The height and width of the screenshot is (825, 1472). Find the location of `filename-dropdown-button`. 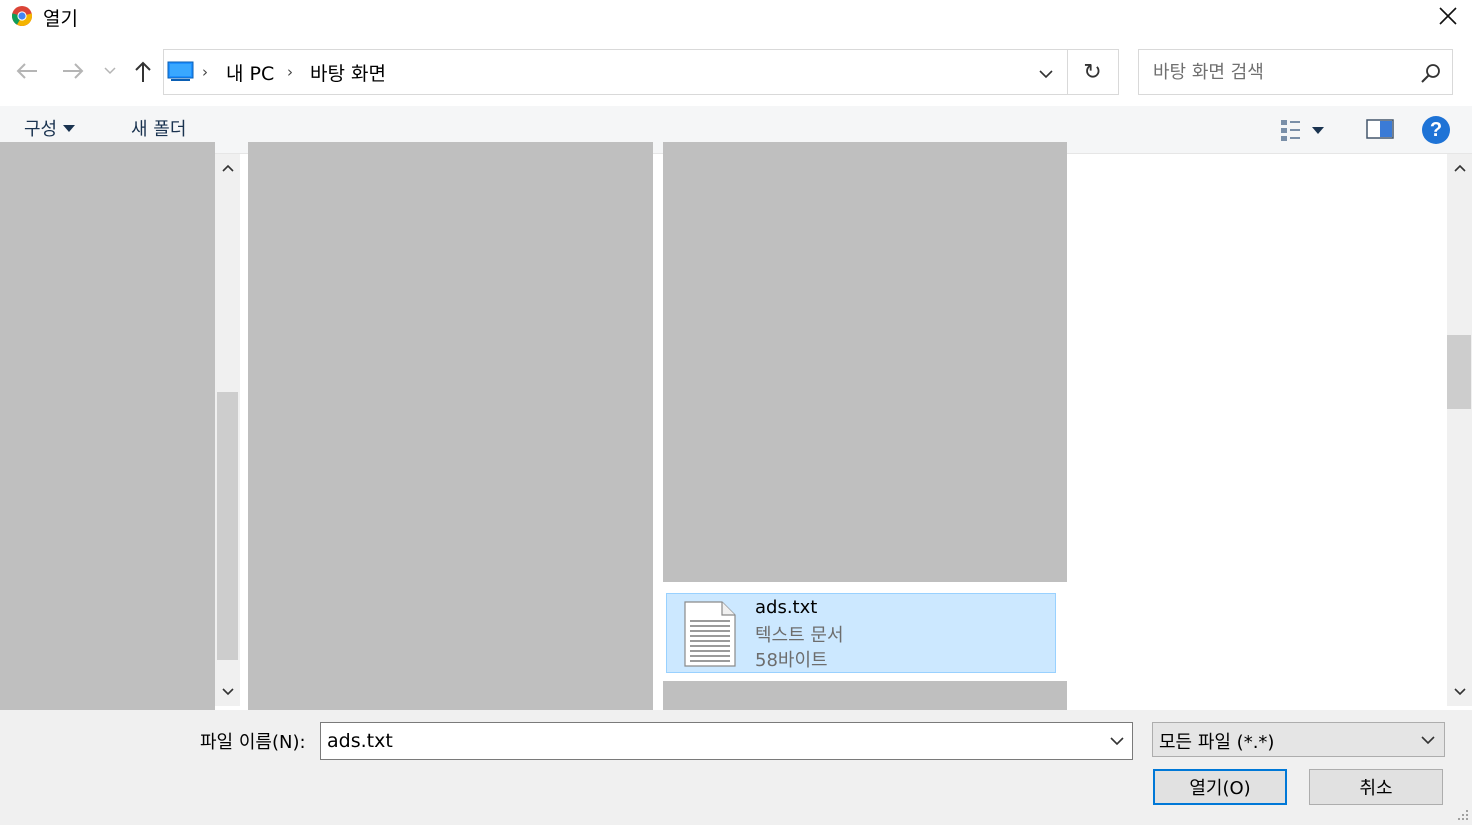

filename-dropdown-button is located at coordinates (1117, 741).